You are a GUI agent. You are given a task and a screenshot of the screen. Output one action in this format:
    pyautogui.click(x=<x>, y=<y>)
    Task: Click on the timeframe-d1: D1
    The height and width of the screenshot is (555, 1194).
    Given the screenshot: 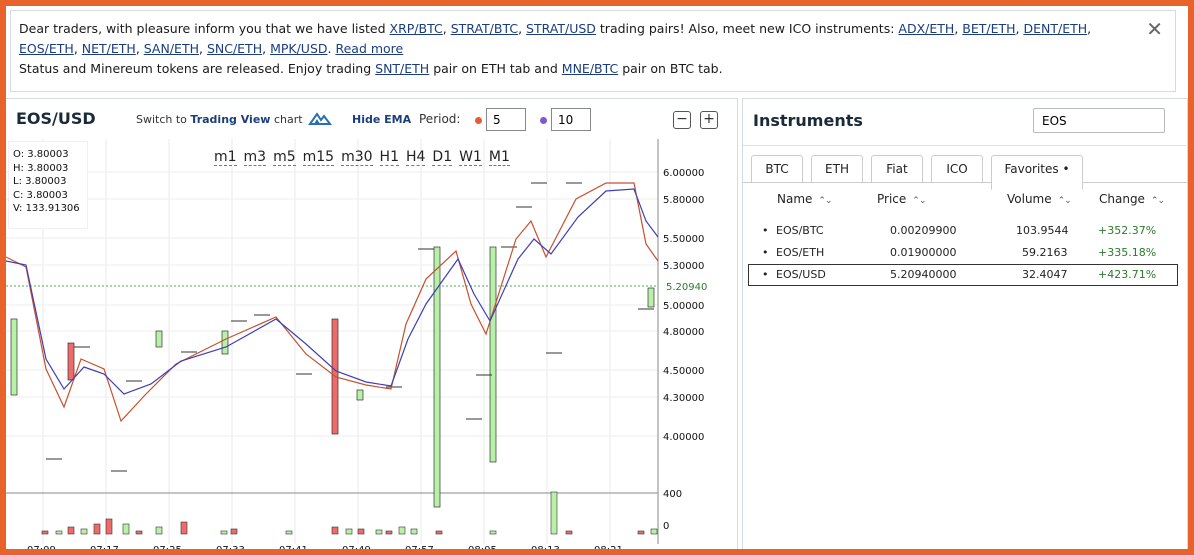 What is the action you would take?
    pyautogui.click(x=442, y=157)
    